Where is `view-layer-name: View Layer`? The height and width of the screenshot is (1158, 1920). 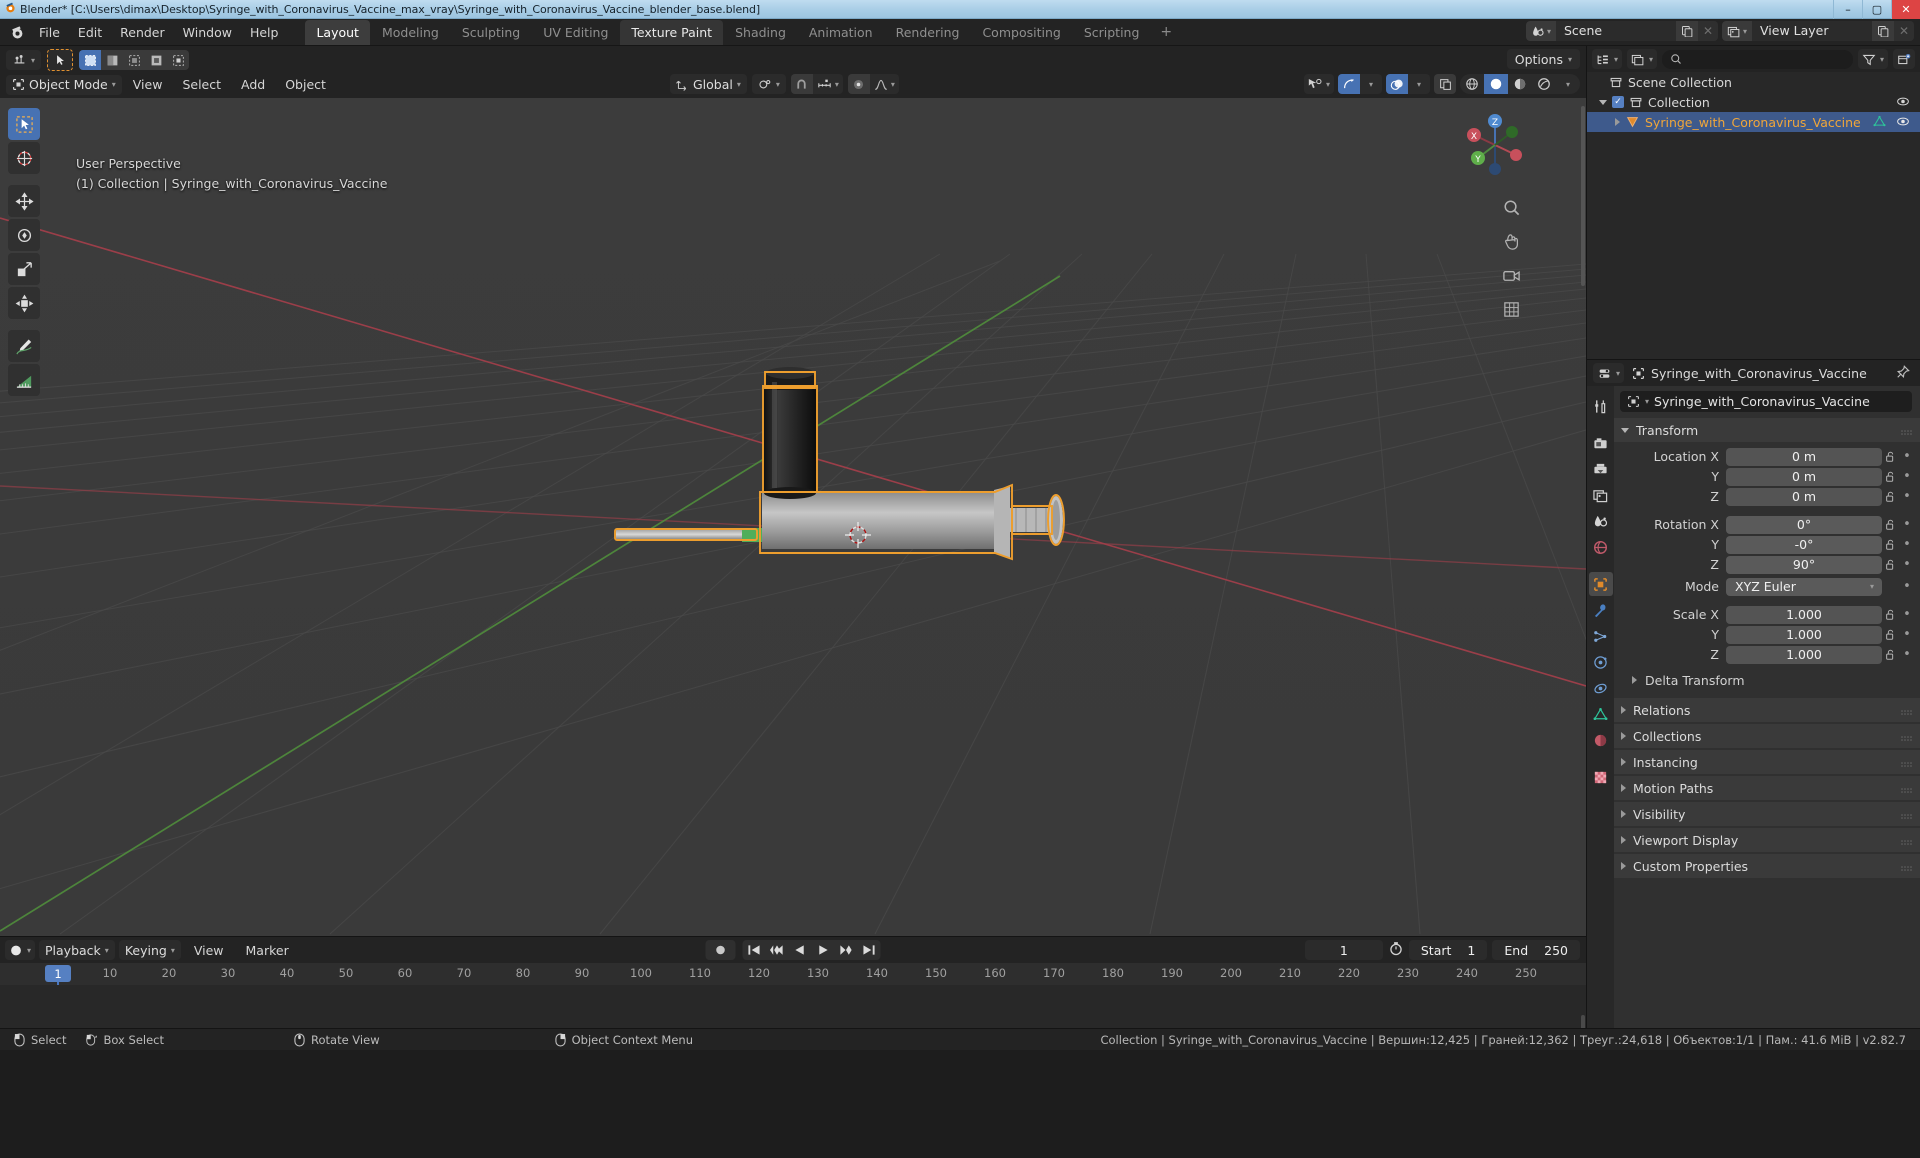 view-layer-name: View Layer is located at coordinates (1812, 31).